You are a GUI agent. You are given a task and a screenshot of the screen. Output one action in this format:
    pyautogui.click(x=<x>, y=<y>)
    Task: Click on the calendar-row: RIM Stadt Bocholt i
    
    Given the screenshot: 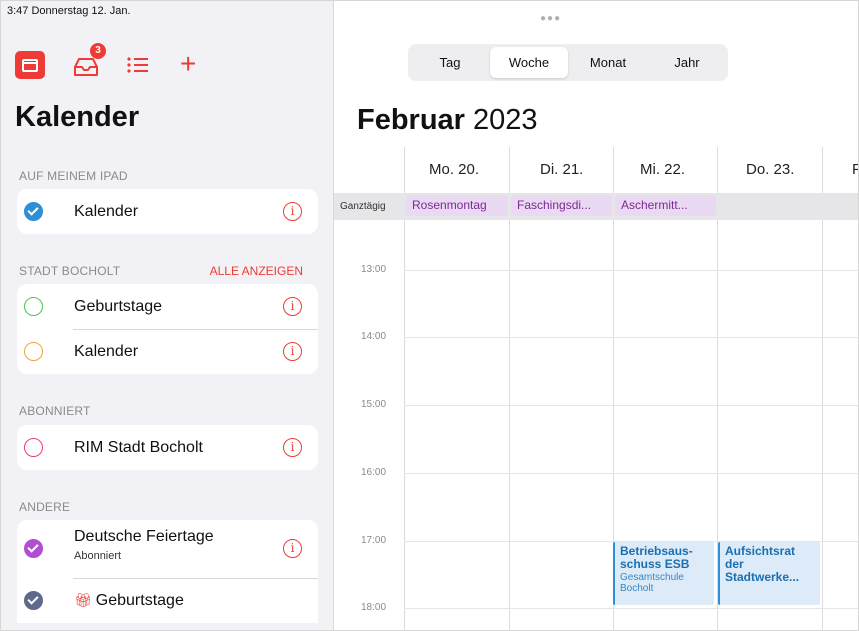 What is the action you would take?
    pyautogui.click(x=167, y=447)
    